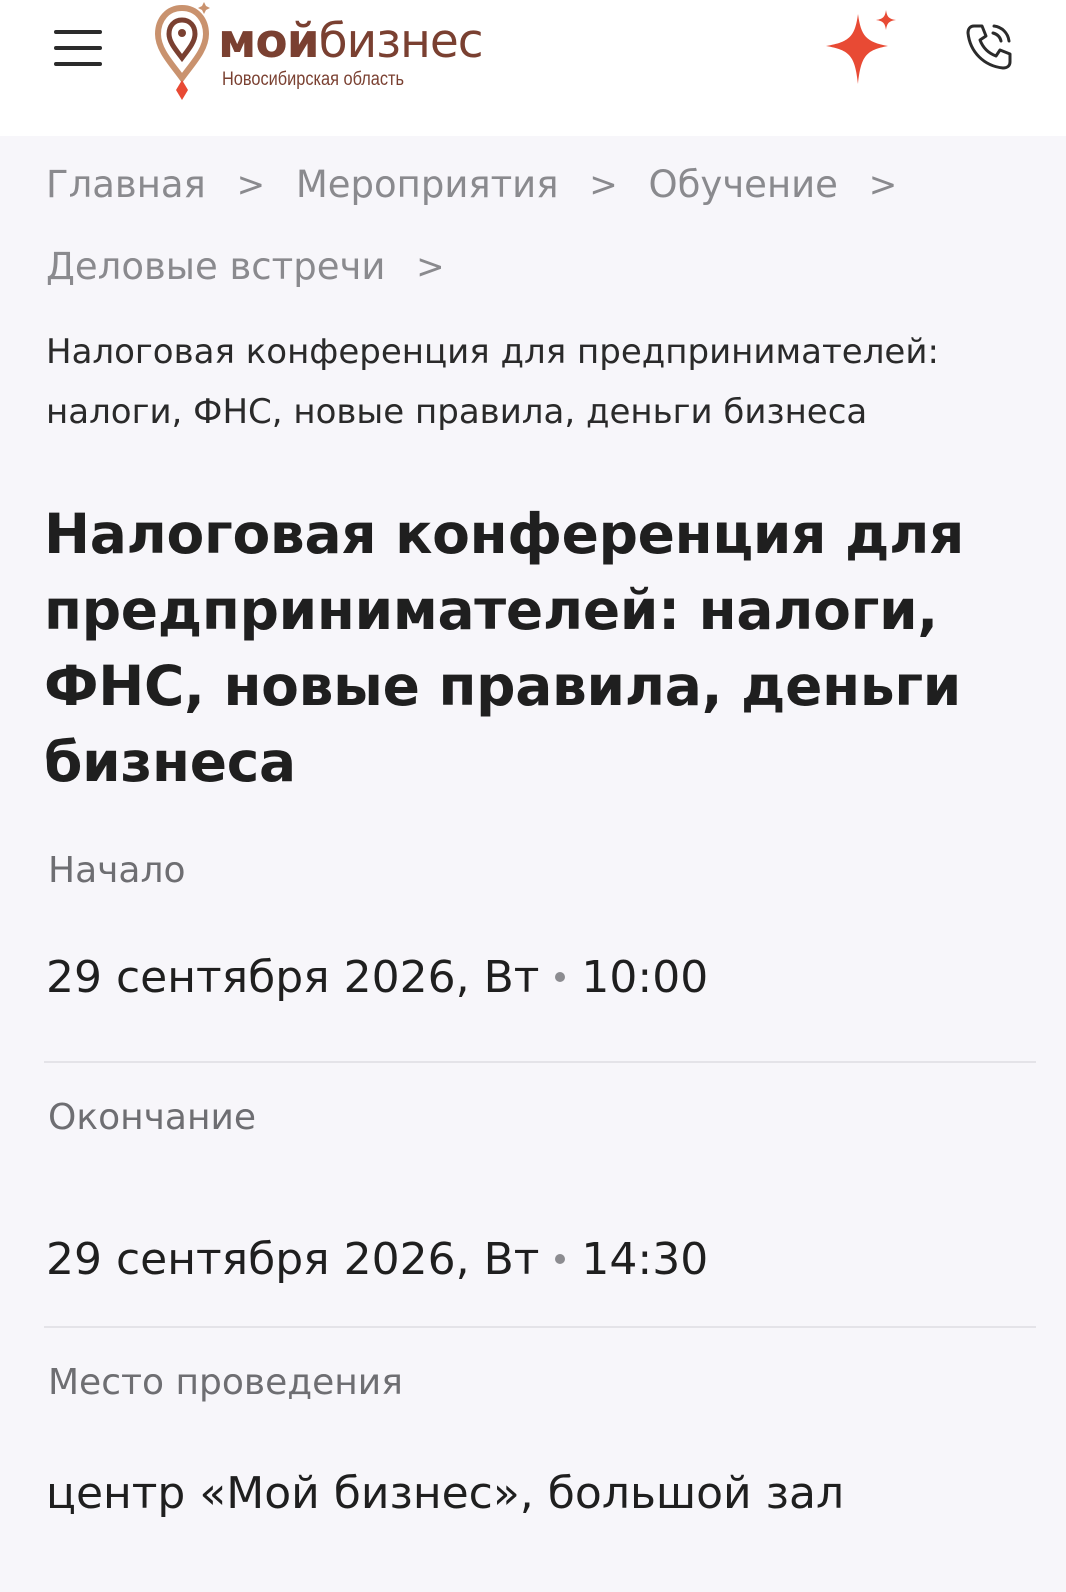 The width and height of the screenshot is (1066, 1592). I want to click on venue-value: центр «Мой бизнес», большой зал, so click(445, 1493).